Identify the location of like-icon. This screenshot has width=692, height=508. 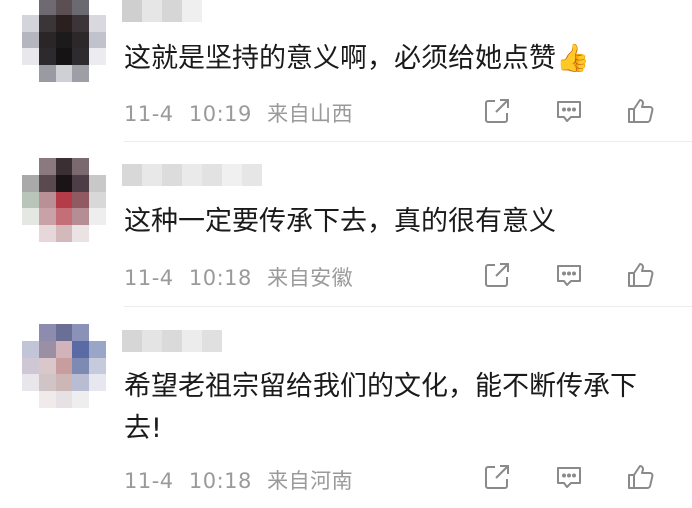
(641, 111).